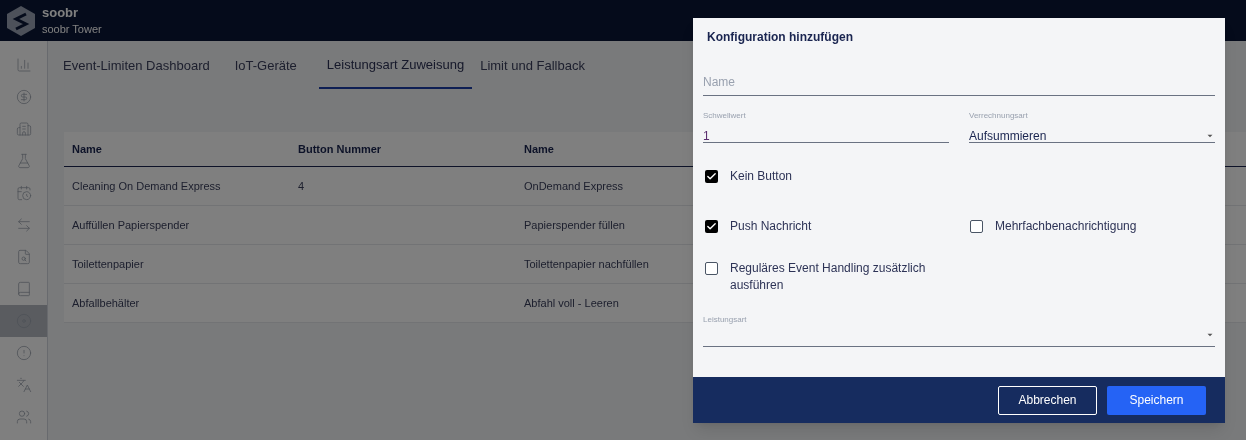 This screenshot has width=1246, height=440. Describe the element at coordinates (999, 116) in the screenshot. I see `field-label: Verrechnungsart` at that location.